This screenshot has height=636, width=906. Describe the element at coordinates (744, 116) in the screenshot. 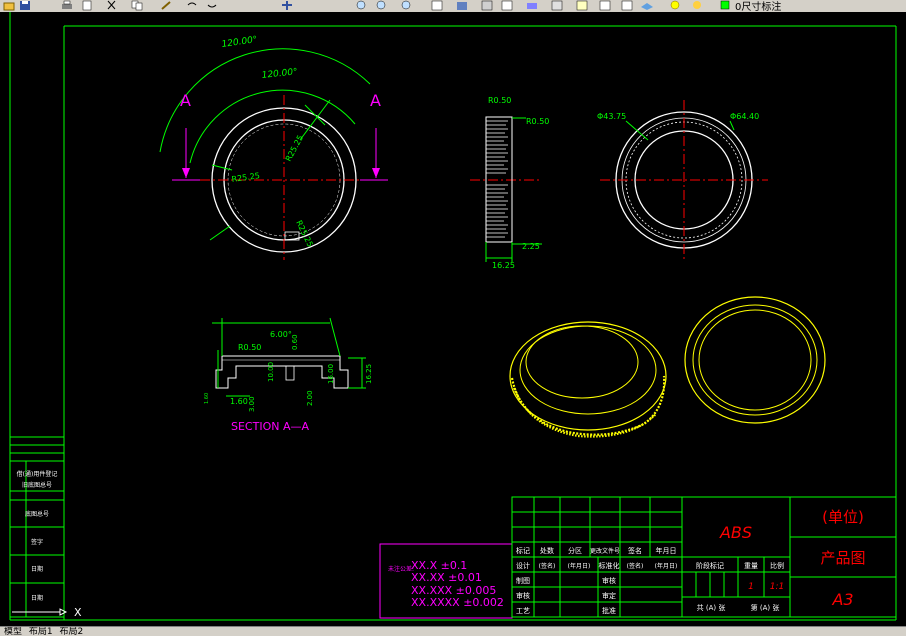

I see `dia-outer: Φ64.40` at that location.